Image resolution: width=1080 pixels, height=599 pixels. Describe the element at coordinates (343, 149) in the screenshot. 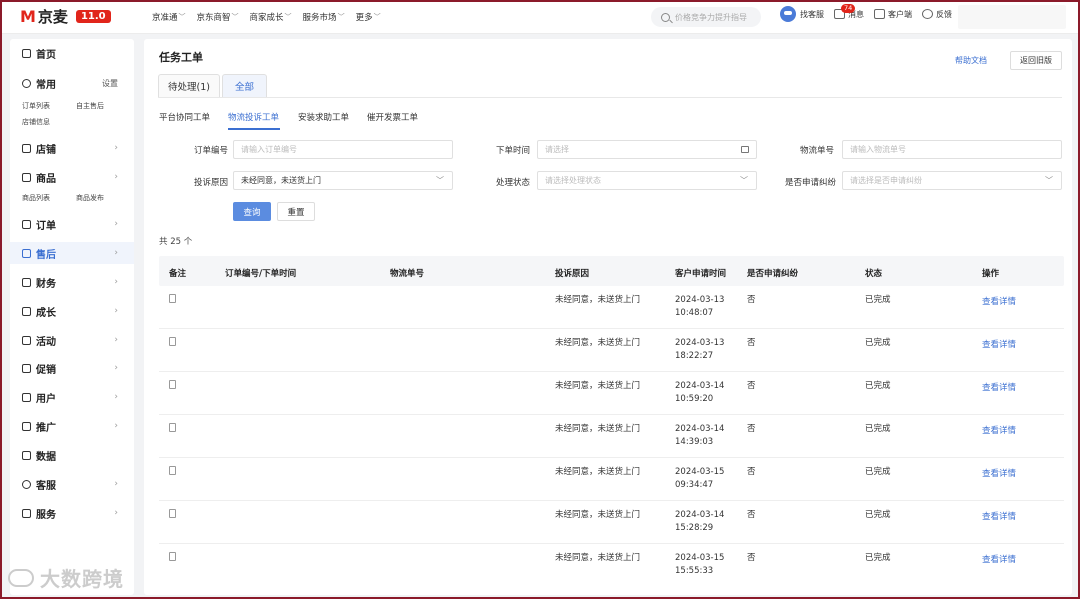

I see `order-no-input: 请输入订单编号` at that location.